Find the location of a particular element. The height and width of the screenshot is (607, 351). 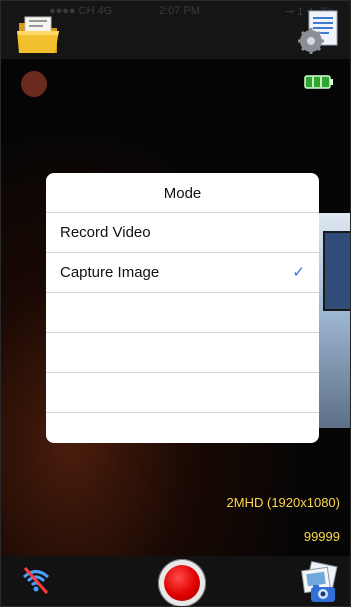

settings-icon is located at coordinates (318, 32).